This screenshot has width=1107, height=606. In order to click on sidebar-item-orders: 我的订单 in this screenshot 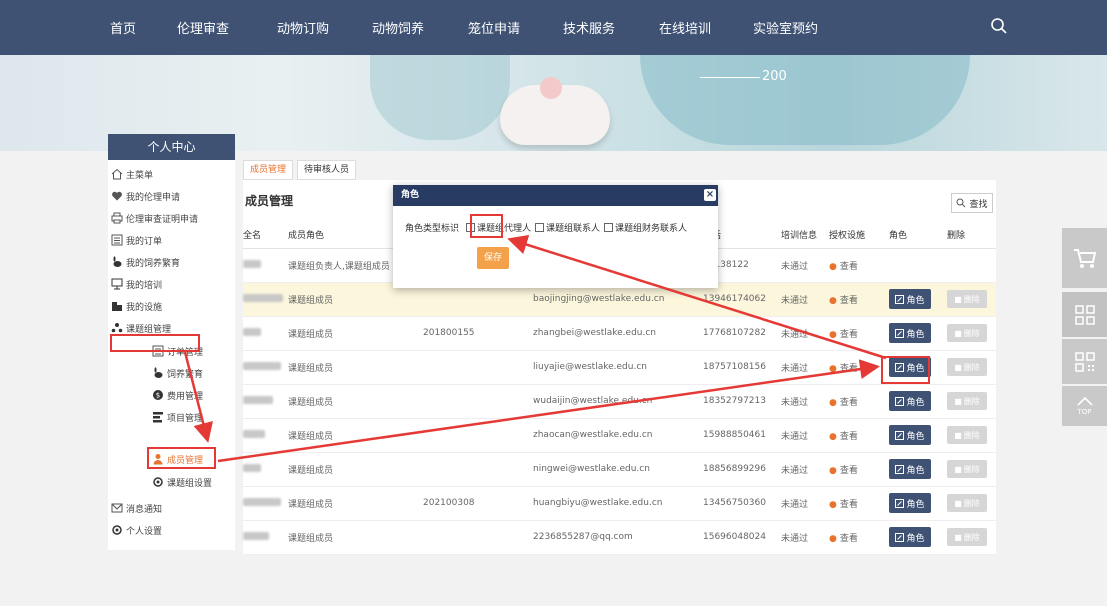, I will do `click(136, 240)`.